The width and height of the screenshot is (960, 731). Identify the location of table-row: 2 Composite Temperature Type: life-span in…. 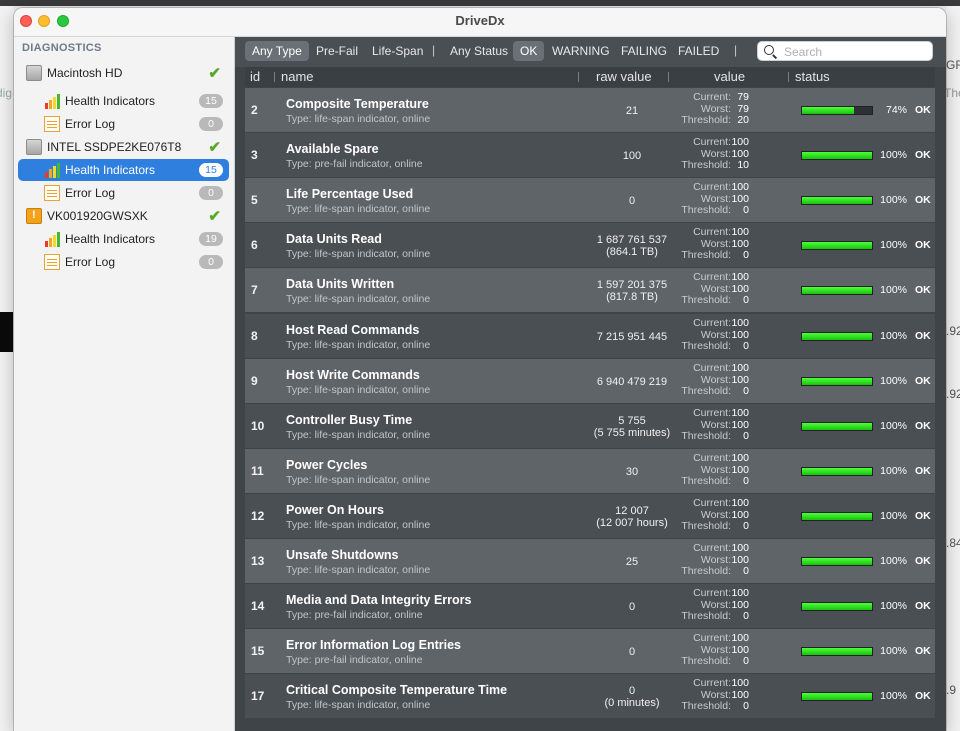
(590, 110).